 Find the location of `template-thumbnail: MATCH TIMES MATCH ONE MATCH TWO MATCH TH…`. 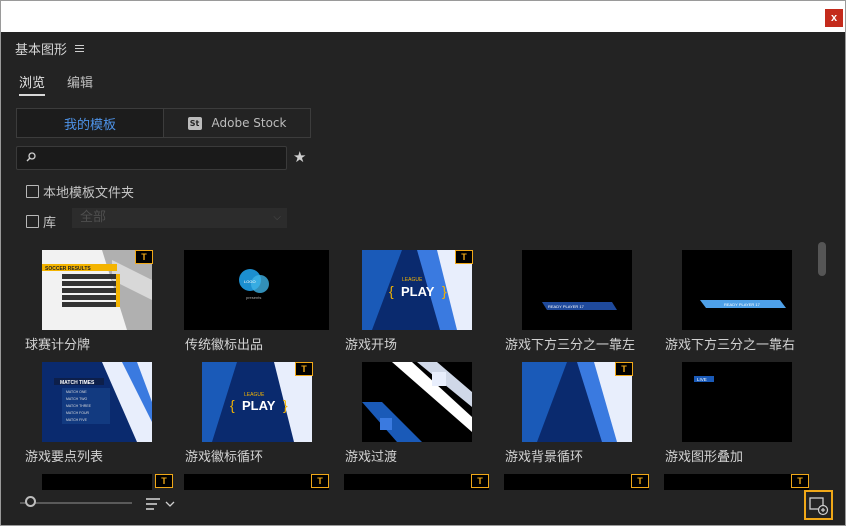

template-thumbnail: MATCH TIMES MATCH ONE MATCH TWO MATCH TH… is located at coordinates (97, 402).